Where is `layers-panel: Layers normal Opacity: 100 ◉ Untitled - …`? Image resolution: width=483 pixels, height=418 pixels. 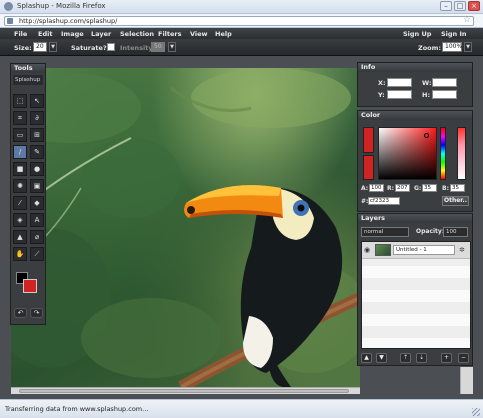 layers-panel: Layers normal Opacity: 100 ◉ Untitled - … is located at coordinates (415, 289).